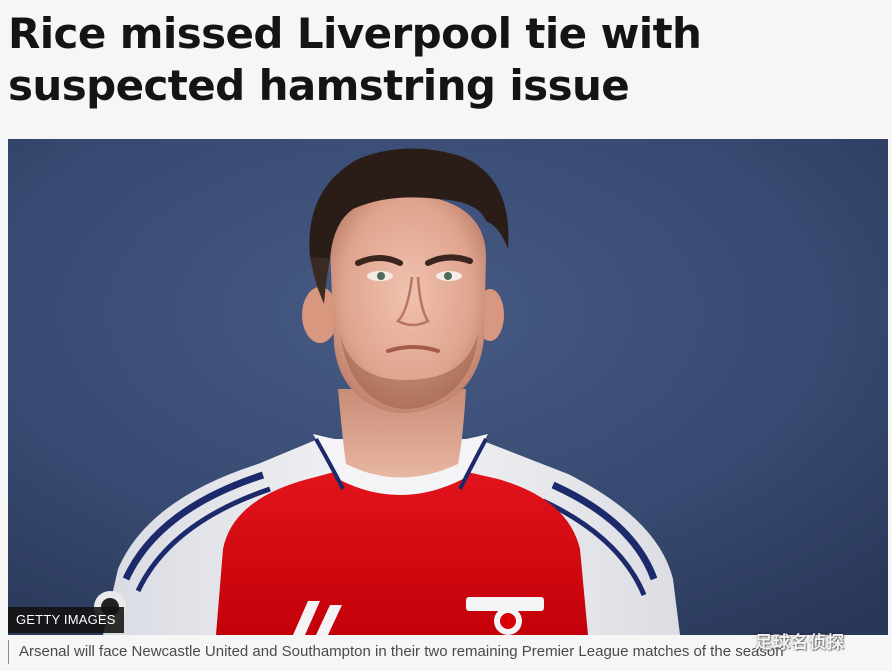 The image size is (892, 671). I want to click on headline-line-2: suspected hamstring issue, so click(319, 85).